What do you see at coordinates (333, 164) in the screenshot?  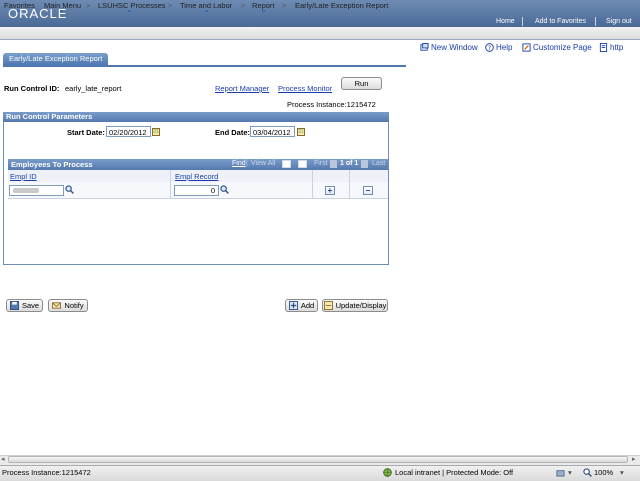 I see `previous-icon` at bounding box center [333, 164].